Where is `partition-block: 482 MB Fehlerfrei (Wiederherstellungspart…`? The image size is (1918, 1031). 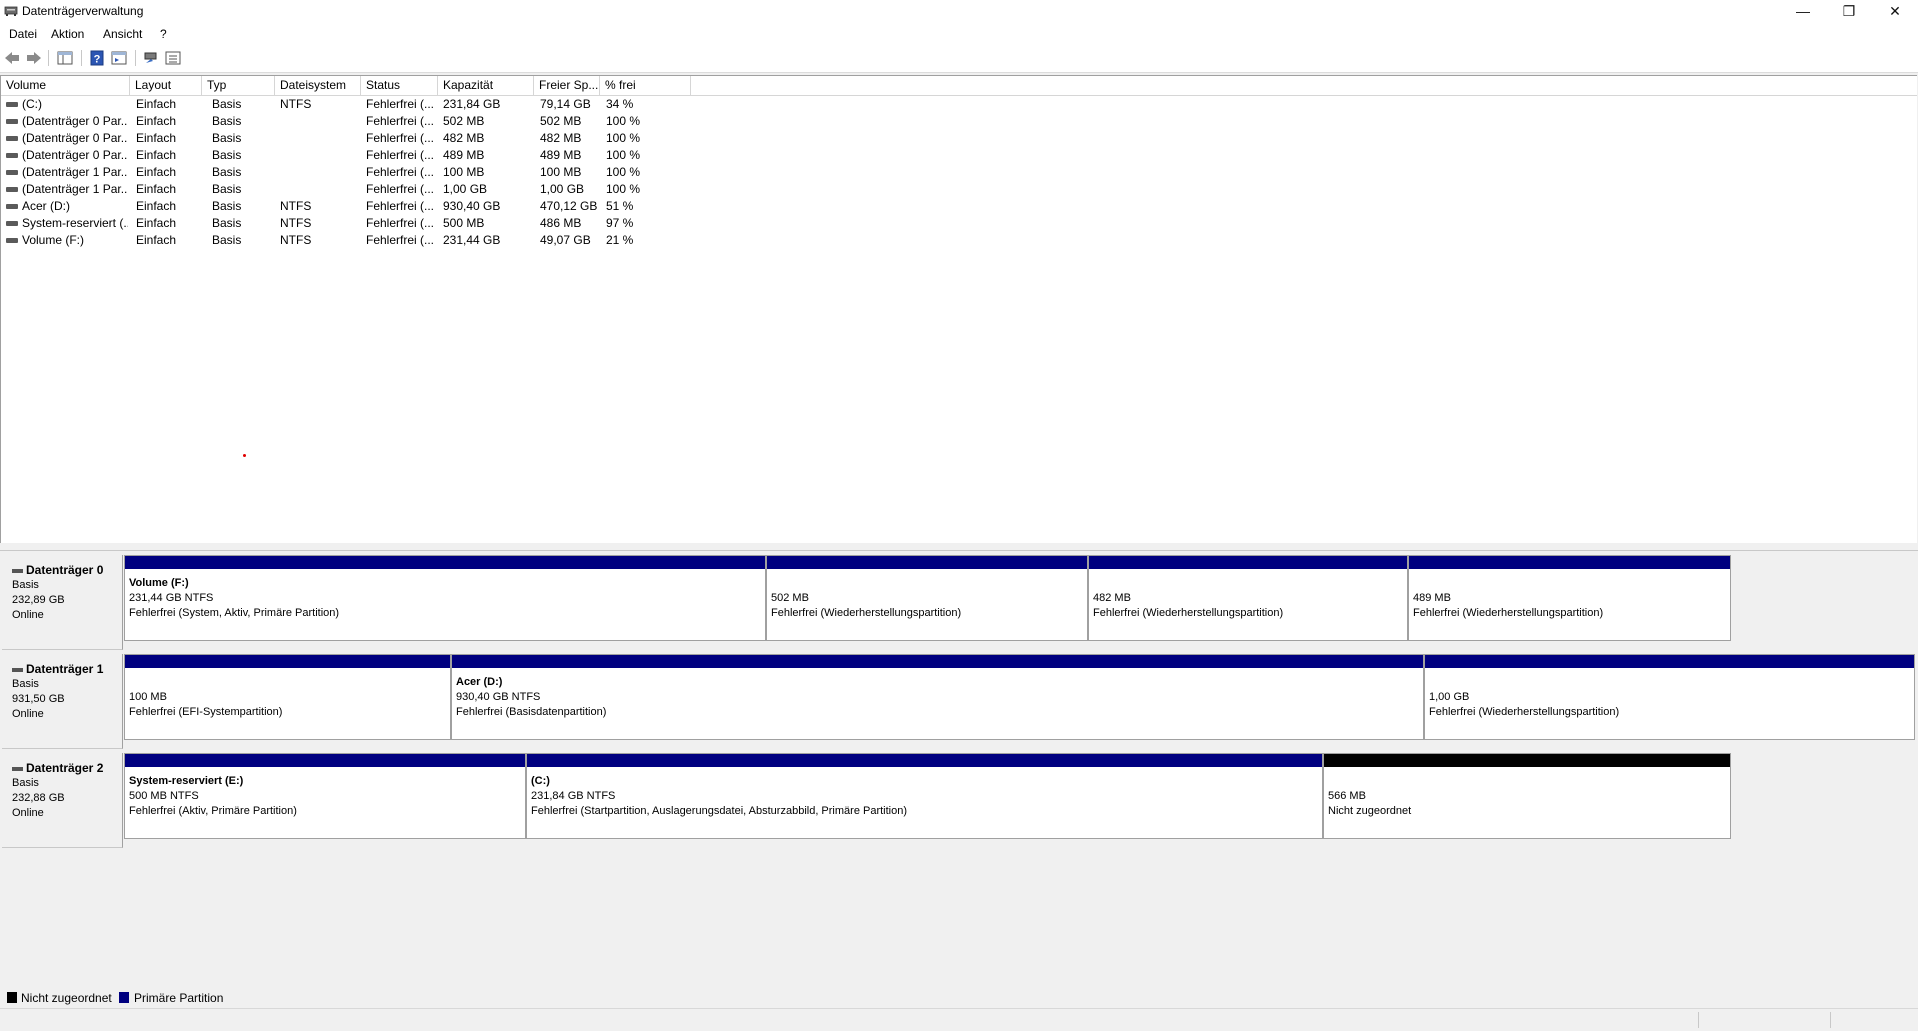 partition-block: 482 MB Fehlerfrei (Wiederherstellungspart… is located at coordinates (1248, 598).